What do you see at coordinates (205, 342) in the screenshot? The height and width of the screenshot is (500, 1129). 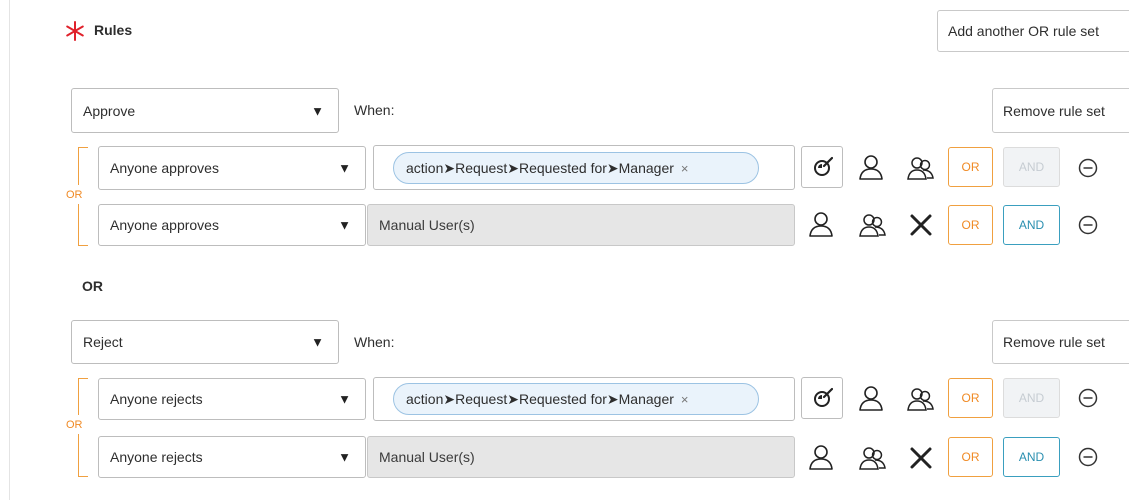 I see `action-select: Reject ▼` at bounding box center [205, 342].